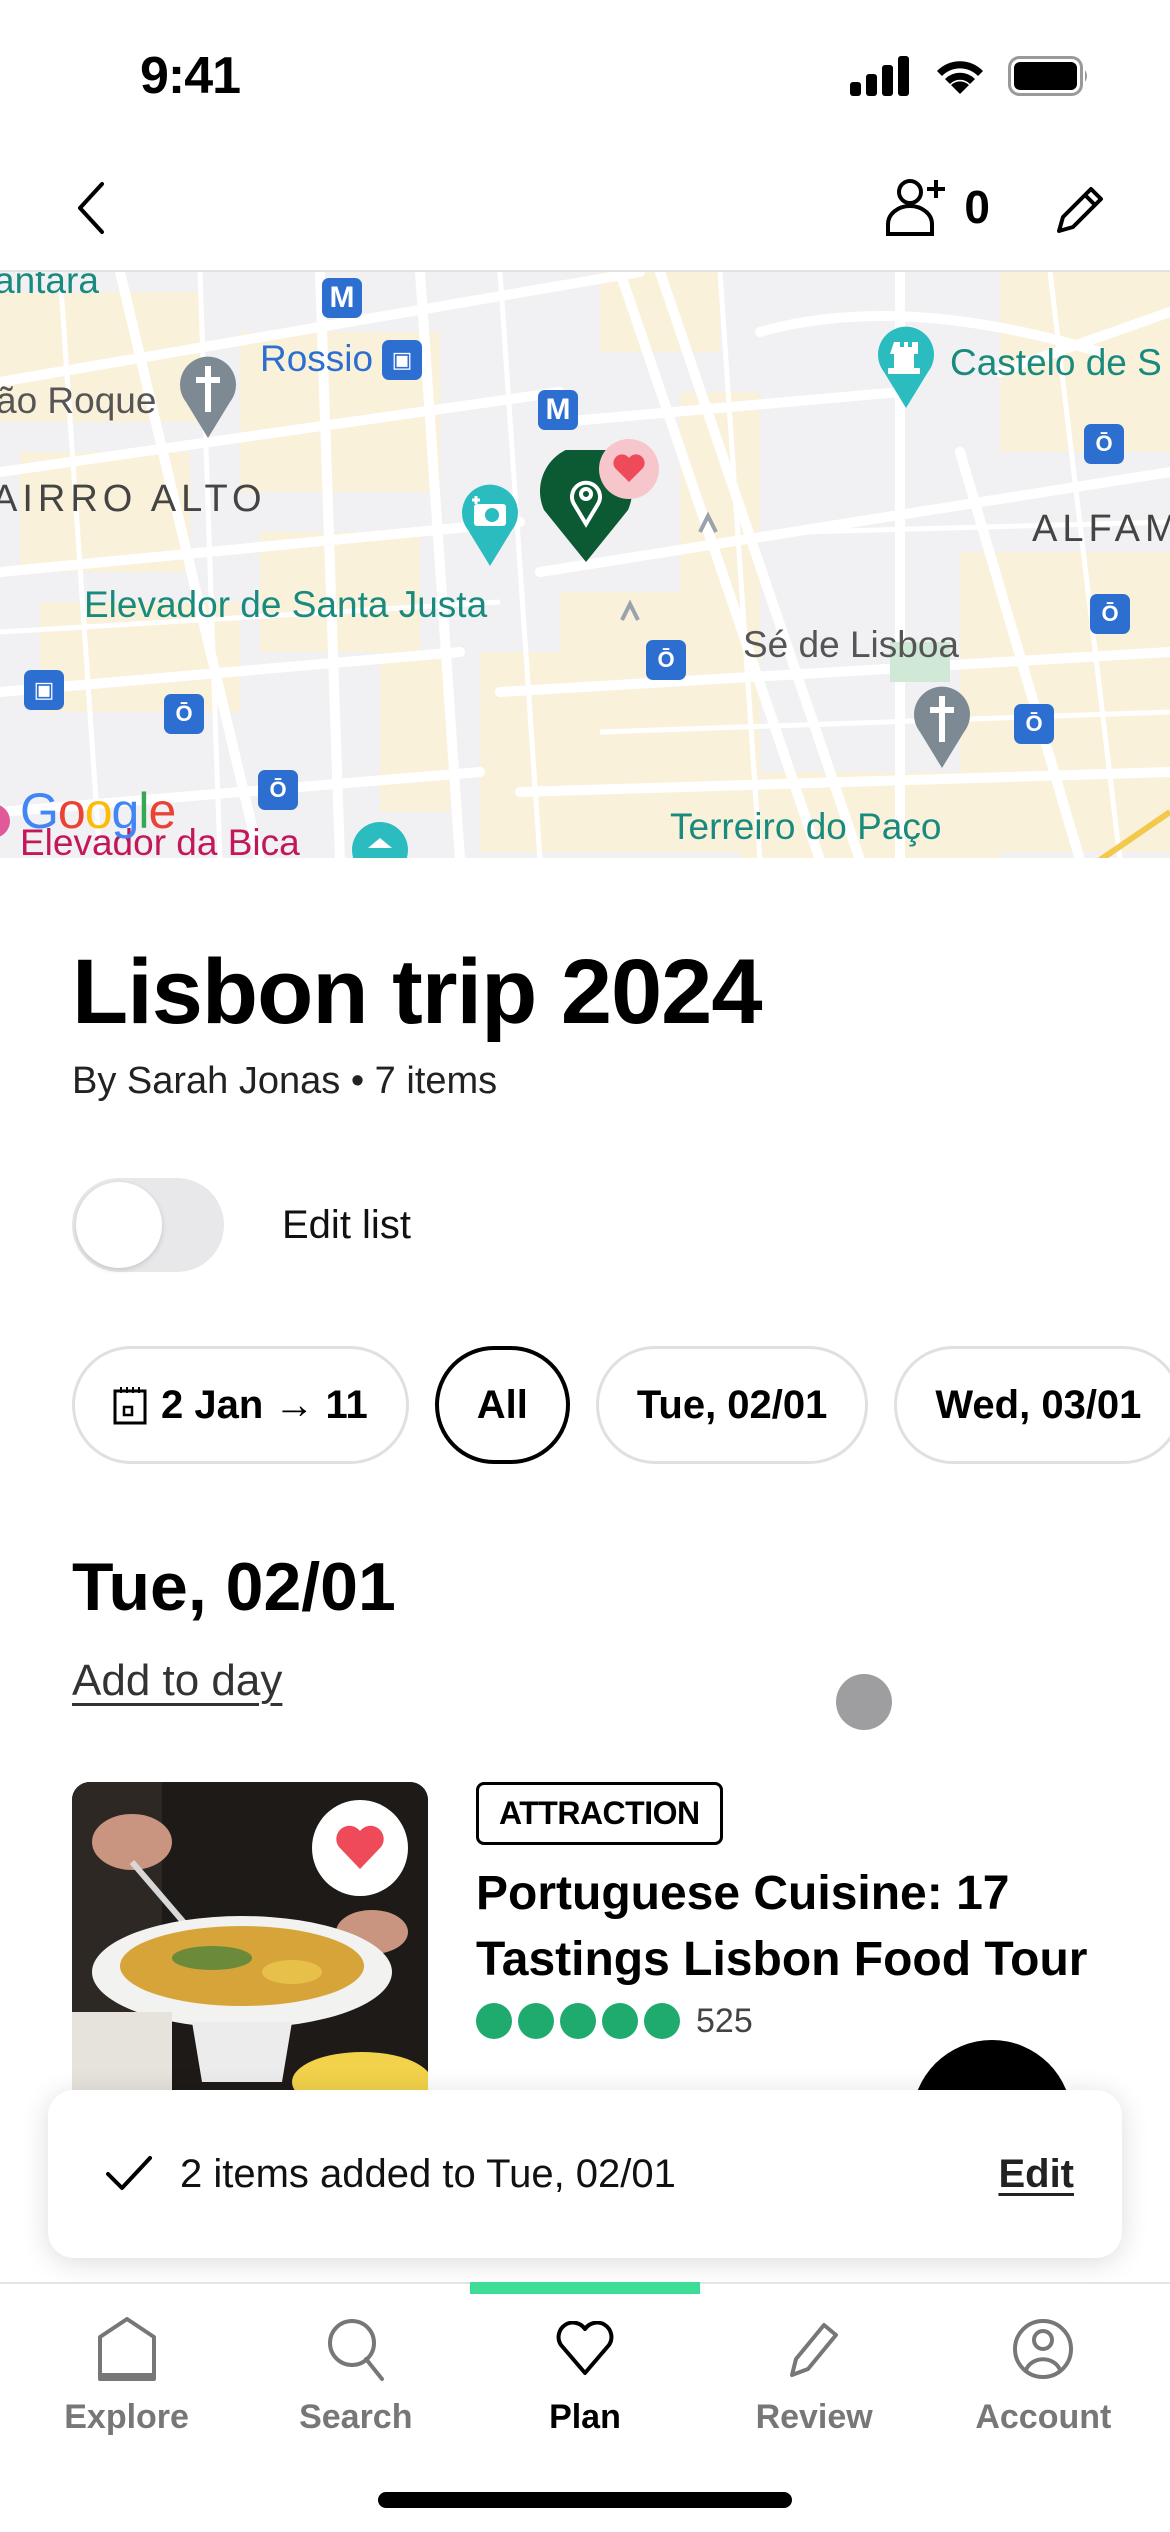  Describe the element at coordinates (428, 2173) in the screenshot. I see `toast-message: 2 items added to Tue, 02/01` at that location.